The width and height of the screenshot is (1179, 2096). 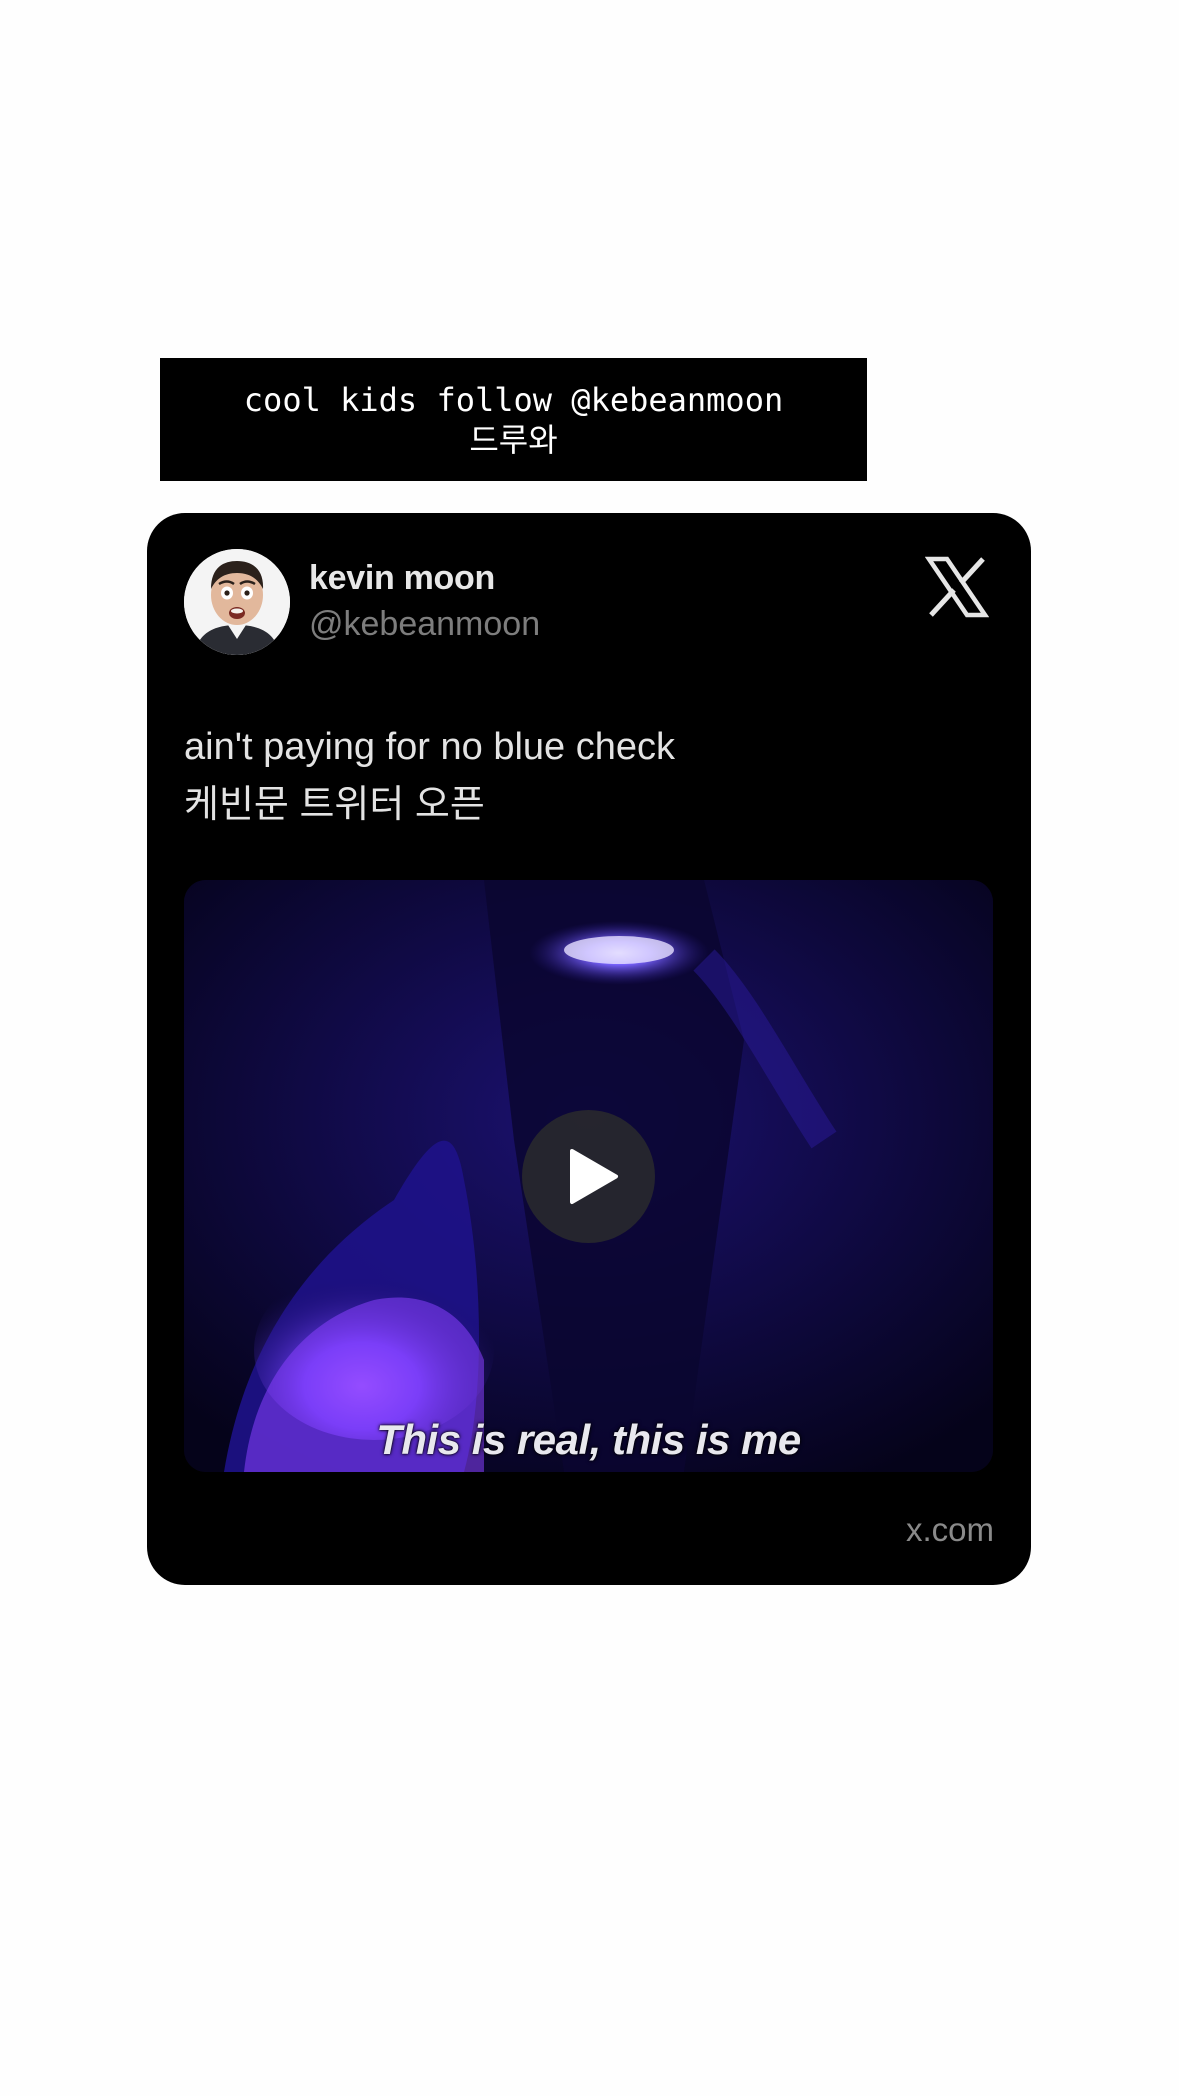 What do you see at coordinates (402, 578) in the screenshot?
I see `author-name: kevin moon` at bounding box center [402, 578].